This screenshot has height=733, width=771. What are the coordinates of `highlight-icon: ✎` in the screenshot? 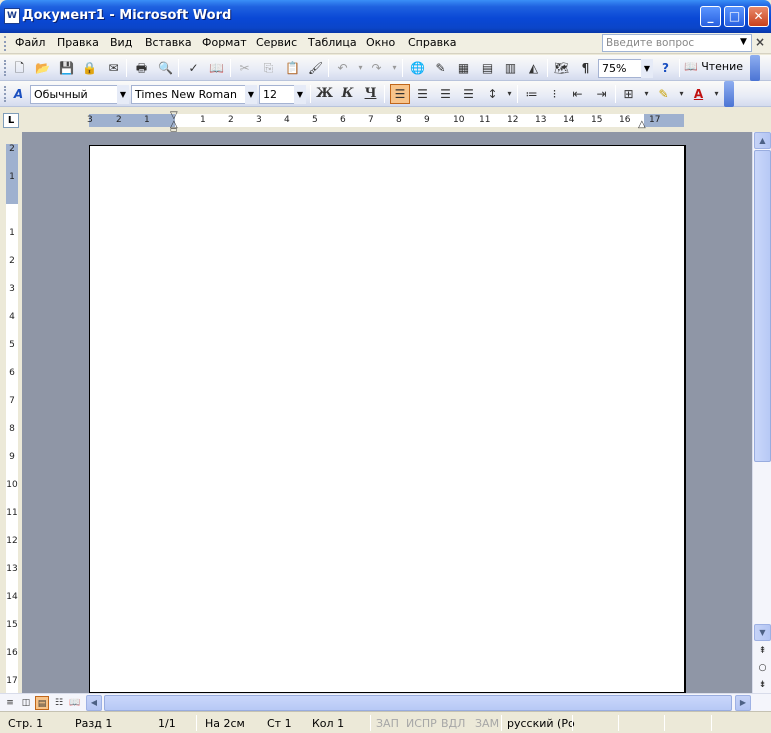 It's located at (663, 94).